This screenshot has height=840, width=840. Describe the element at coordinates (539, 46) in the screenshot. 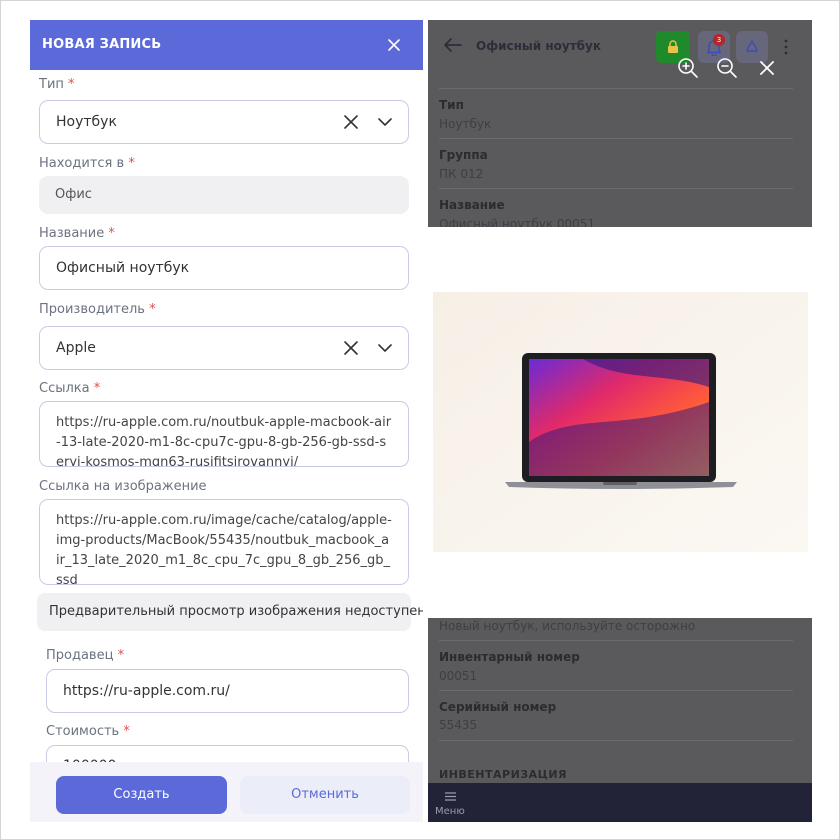

I see `detail-title: Офисный ноутбук` at that location.